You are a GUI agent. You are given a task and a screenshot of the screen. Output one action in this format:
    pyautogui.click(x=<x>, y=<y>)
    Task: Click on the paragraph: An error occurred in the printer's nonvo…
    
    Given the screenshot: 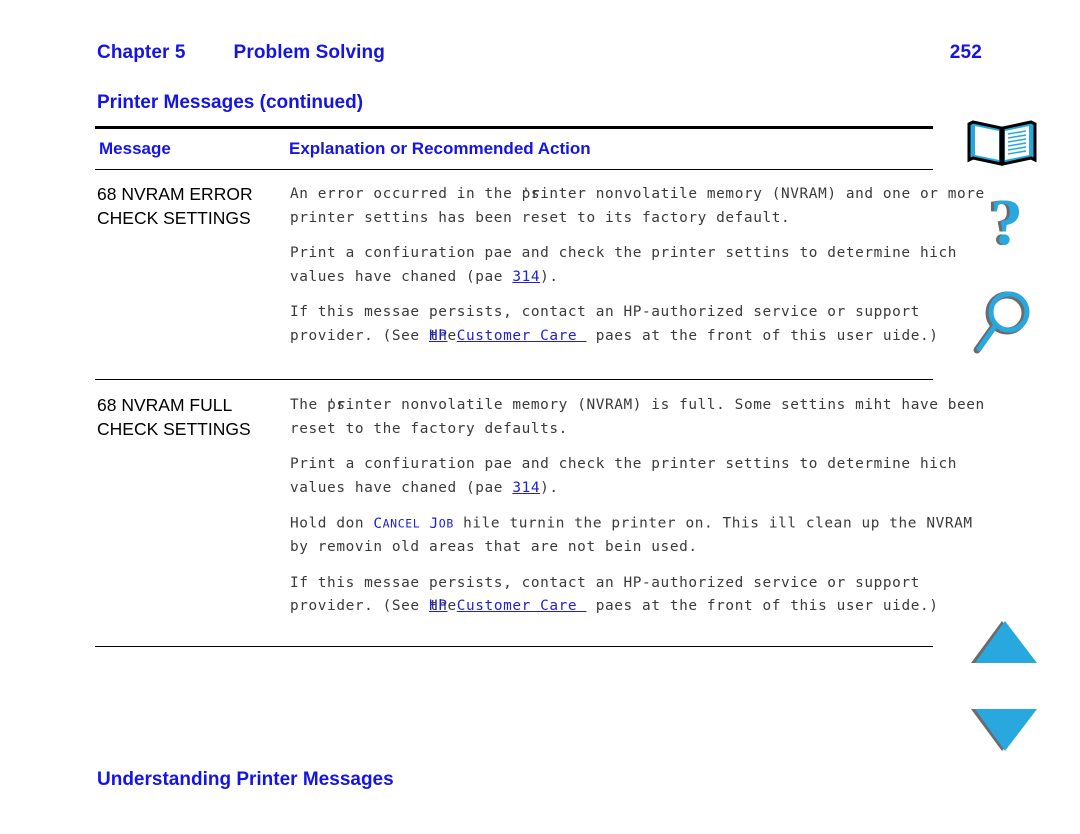 What is the action you would take?
    pyautogui.click(x=640, y=206)
    